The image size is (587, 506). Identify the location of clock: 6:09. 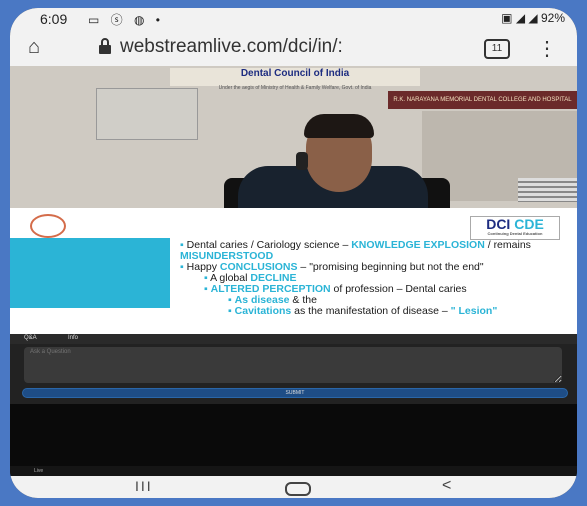
(54, 19).